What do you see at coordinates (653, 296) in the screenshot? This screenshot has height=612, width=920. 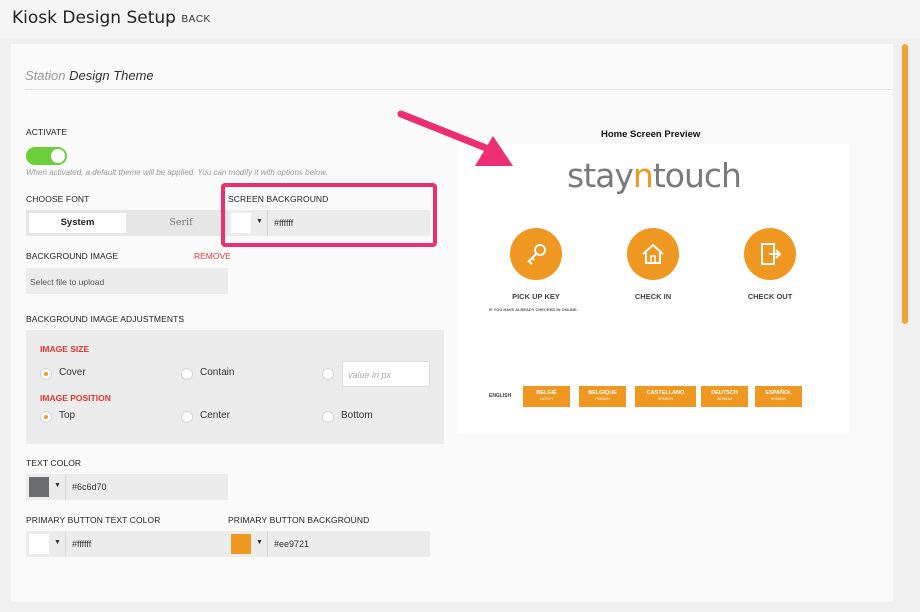 I see `check-in-label: CHECK IN` at bounding box center [653, 296].